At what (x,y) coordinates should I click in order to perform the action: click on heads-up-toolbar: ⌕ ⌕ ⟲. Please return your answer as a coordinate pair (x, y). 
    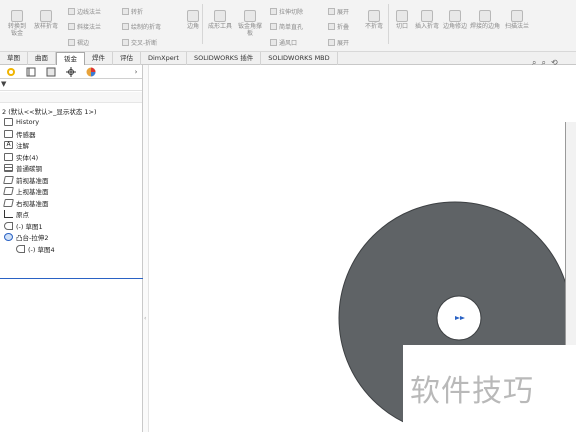
    Looking at the image, I should click on (545, 63).